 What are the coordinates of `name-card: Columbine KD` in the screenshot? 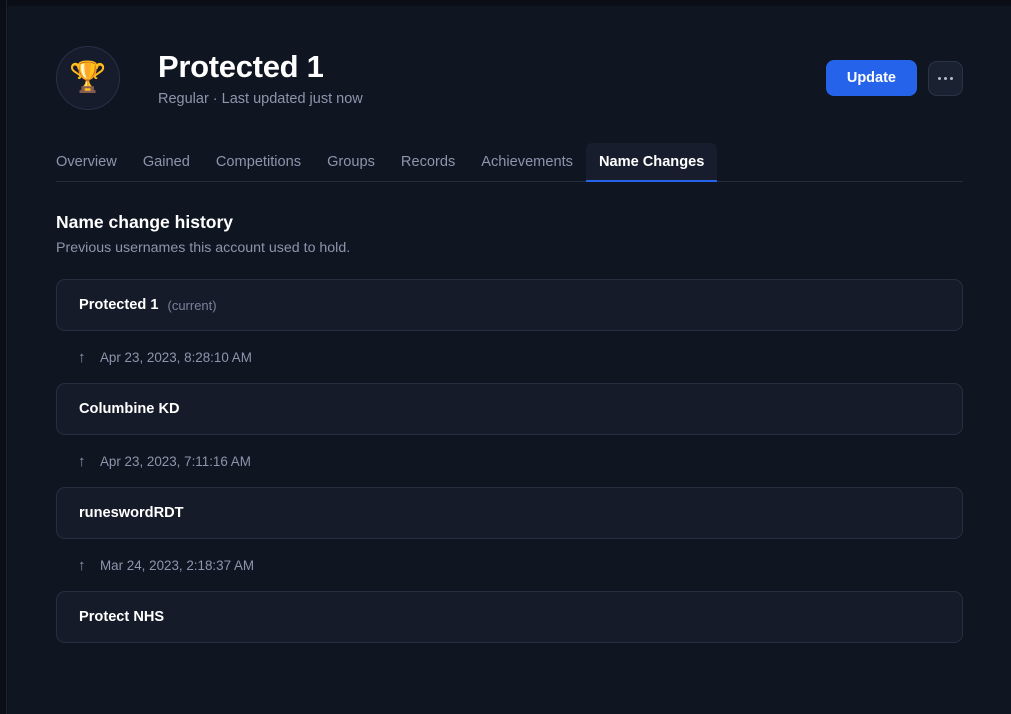 It's located at (509, 409).